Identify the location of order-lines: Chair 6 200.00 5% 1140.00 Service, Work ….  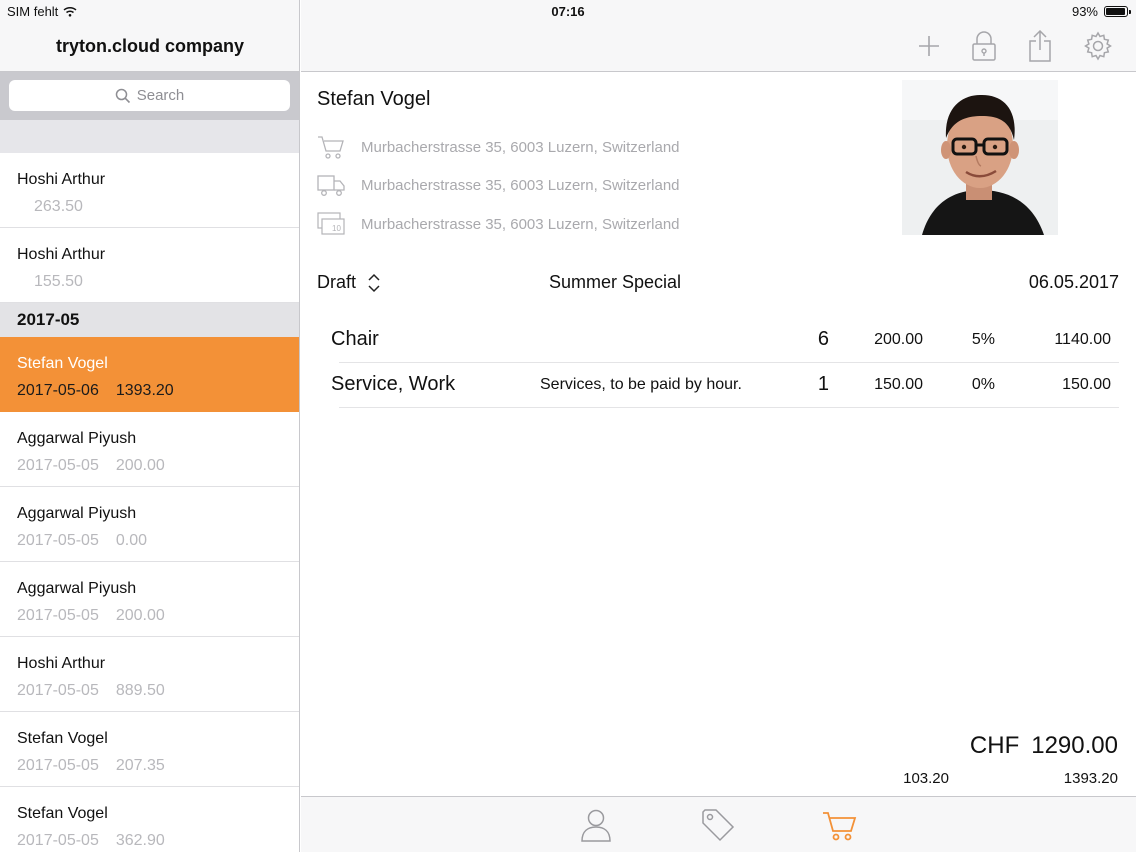
(725, 363).